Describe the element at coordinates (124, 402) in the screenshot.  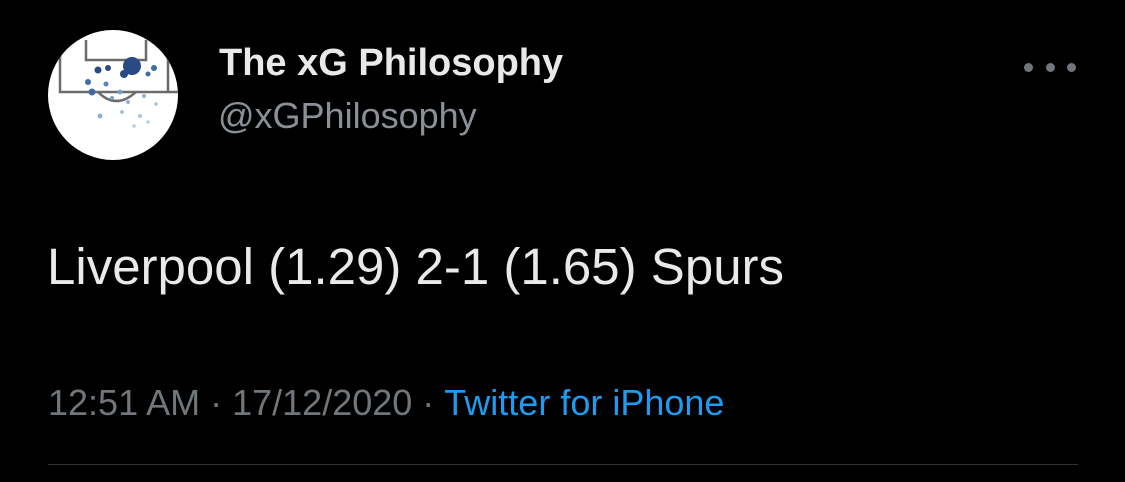
I see `tweet-time: 12:51 AM` at that location.